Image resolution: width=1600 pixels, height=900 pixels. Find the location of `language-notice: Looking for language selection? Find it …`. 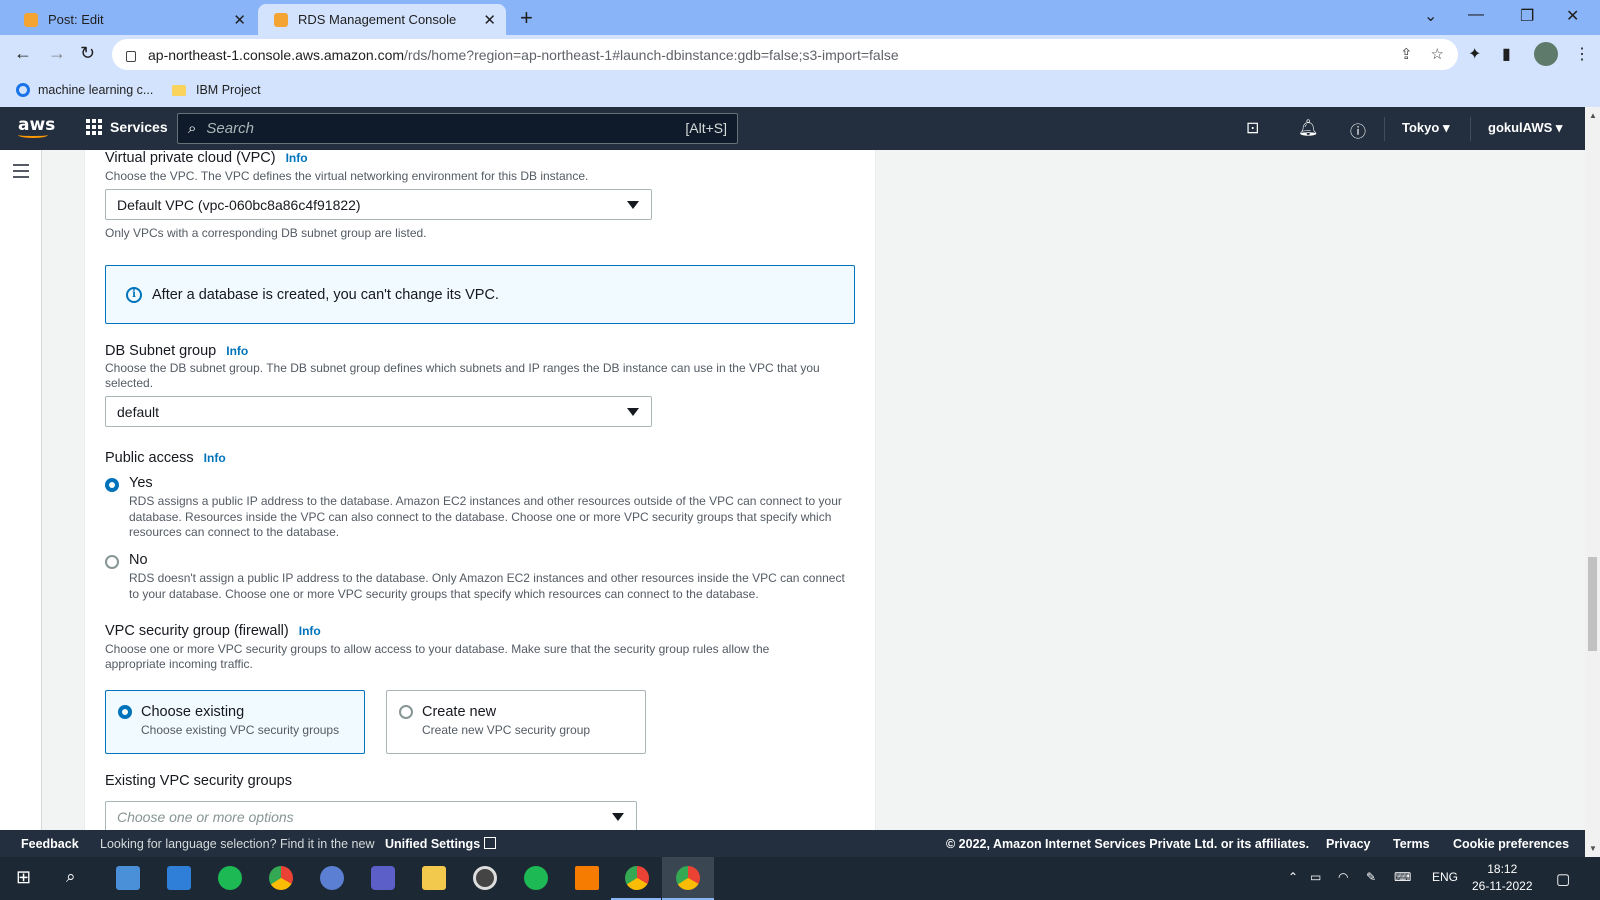

language-notice: Looking for language selection? Find it … is located at coordinates (237, 844).